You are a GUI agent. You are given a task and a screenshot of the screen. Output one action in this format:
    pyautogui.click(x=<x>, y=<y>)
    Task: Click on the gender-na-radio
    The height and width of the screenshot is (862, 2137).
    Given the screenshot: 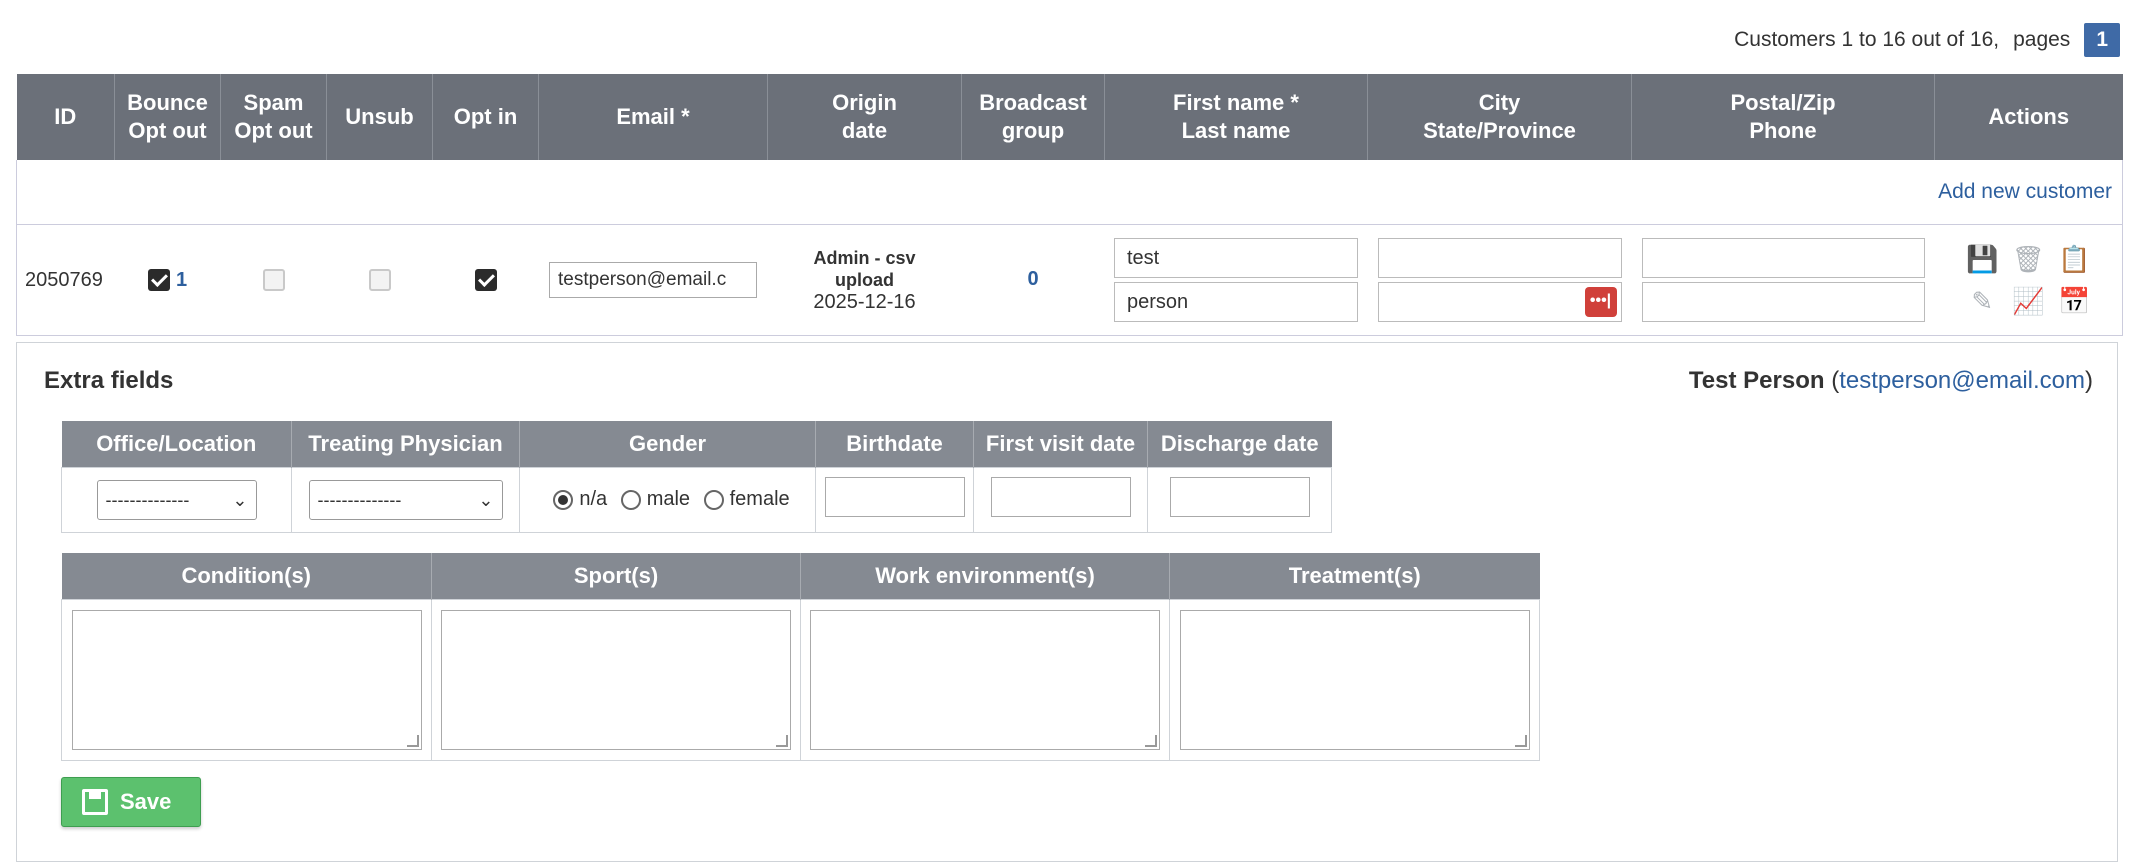 What is the action you would take?
    pyautogui.click(x=563, y=500)
    